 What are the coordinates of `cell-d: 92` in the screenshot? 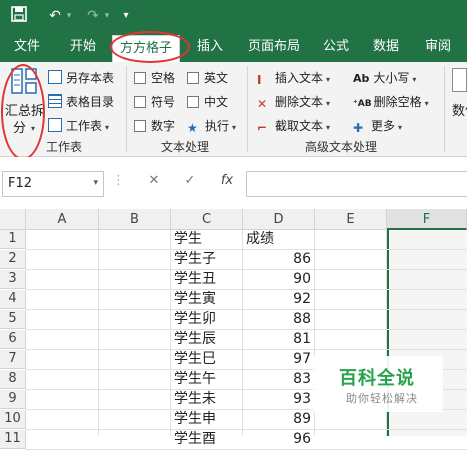 It's located at (278, 299).